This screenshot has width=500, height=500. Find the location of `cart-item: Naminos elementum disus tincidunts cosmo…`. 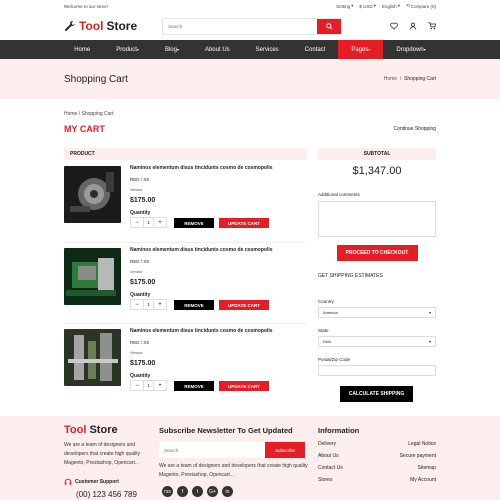

cart-item: Naminos elementum disus tincidunts cosmo… is located at coordinates (185, 363).